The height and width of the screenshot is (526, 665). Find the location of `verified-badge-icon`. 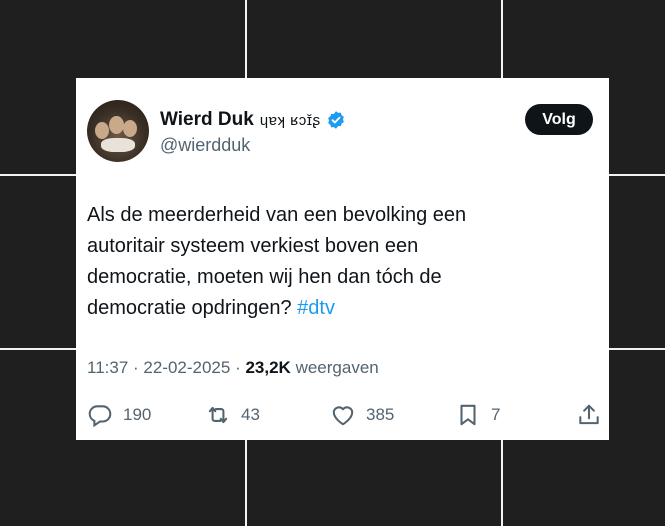

verified-badge-icon is located at coordinates (335, 120).